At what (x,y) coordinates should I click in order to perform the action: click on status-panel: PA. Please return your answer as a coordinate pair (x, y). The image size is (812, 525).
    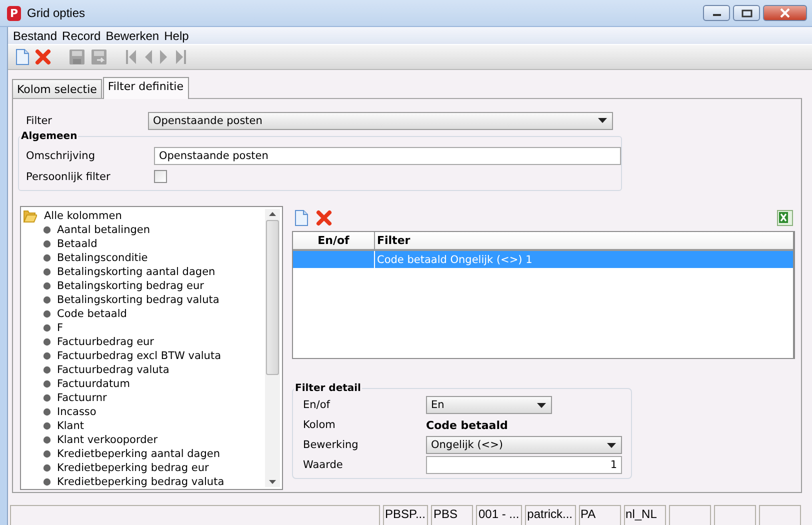
    Looking at the image, I should click on (599, 515).